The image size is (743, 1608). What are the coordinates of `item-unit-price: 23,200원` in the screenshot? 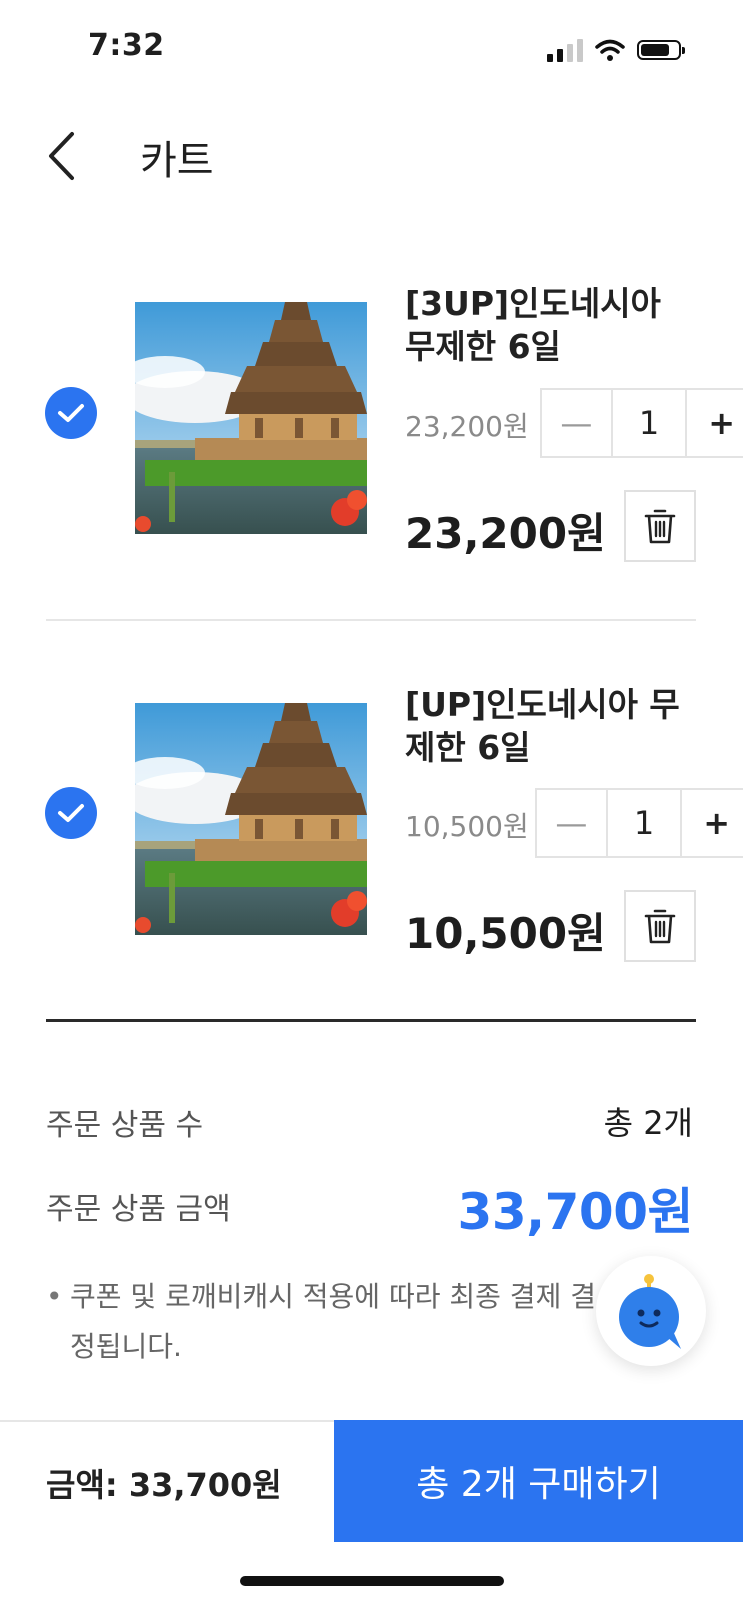 It's located at (467, 426).